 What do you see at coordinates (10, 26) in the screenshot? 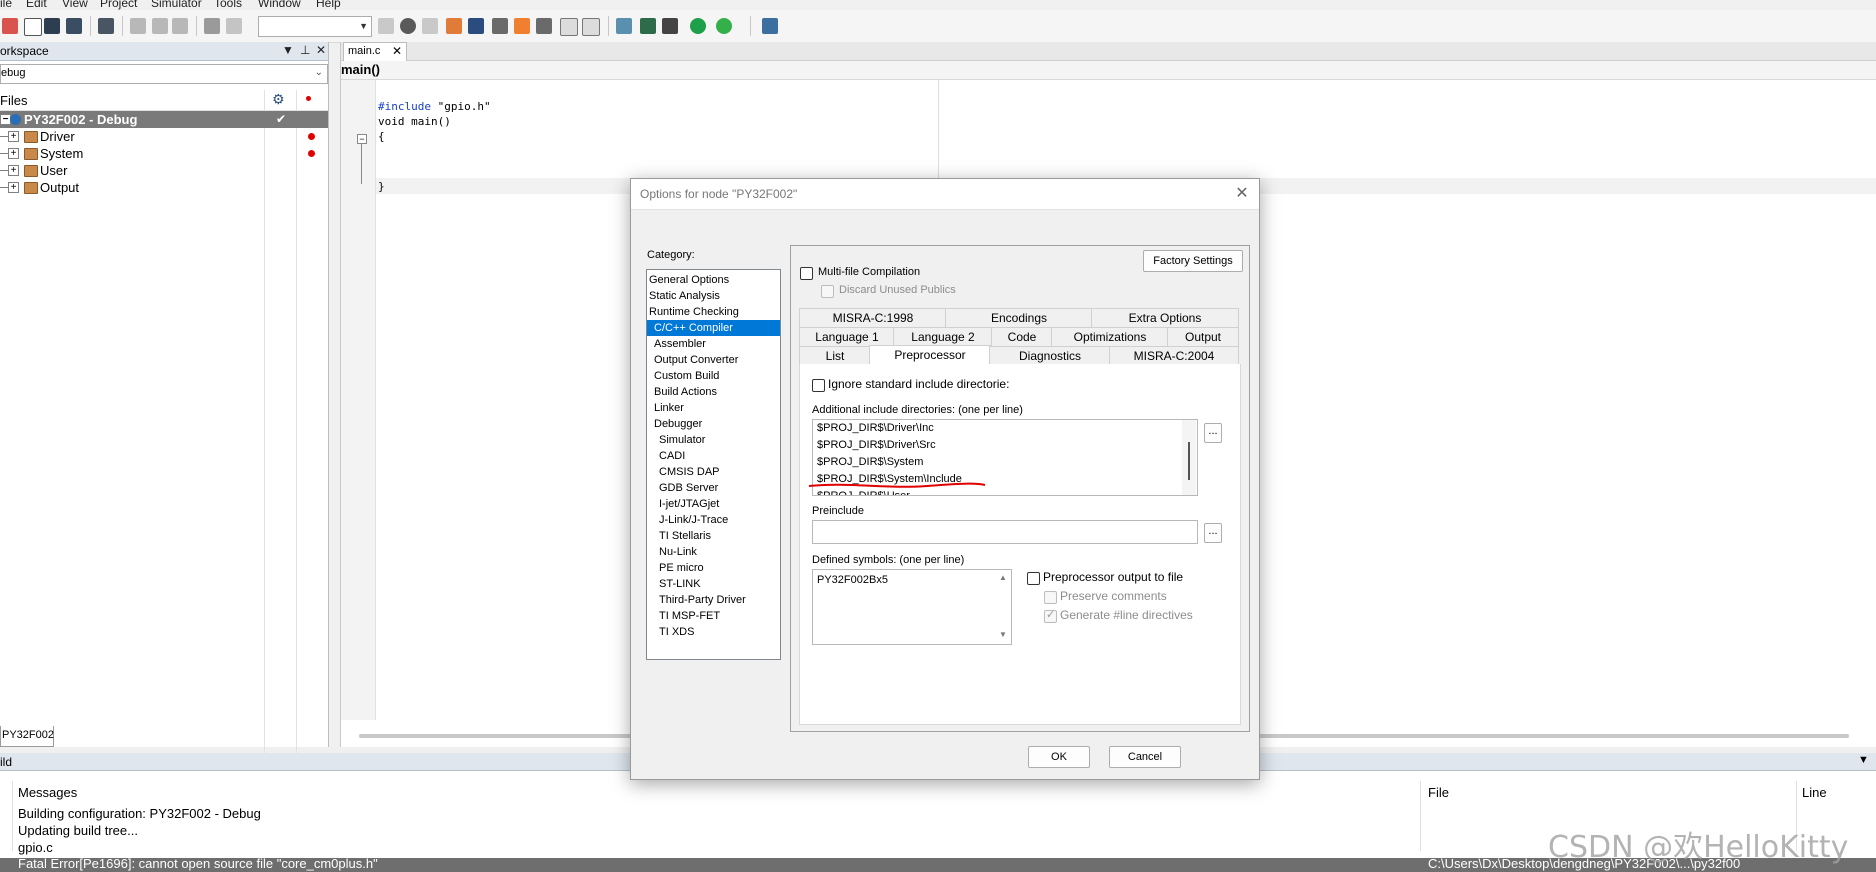
I see `new-file-icon` at bounding box center [10, 26].